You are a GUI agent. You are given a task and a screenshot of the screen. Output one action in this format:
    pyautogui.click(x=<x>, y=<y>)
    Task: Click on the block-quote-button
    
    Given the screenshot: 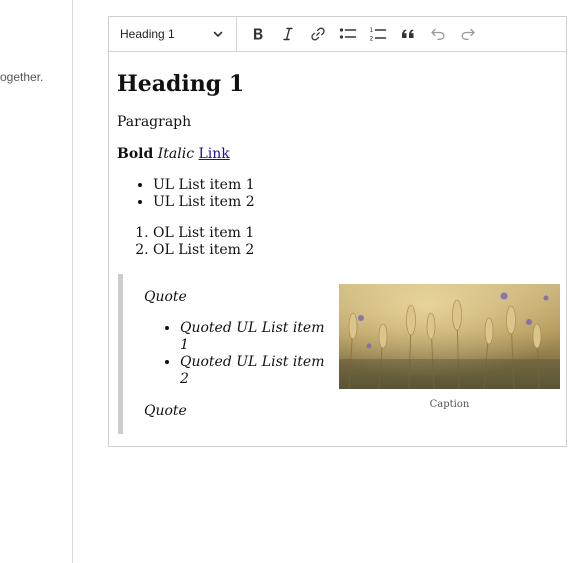 What is the action you would take?
    pyautogui.click(x=408, y=34)
    